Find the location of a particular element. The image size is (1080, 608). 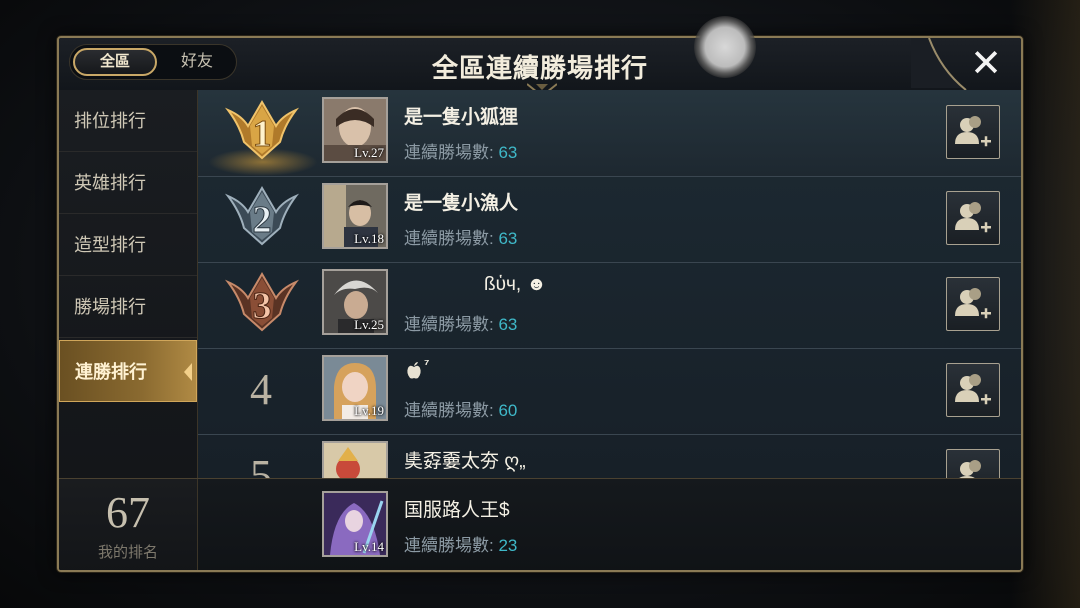

close-icon: ✕ is located at coordinates (986, 64).